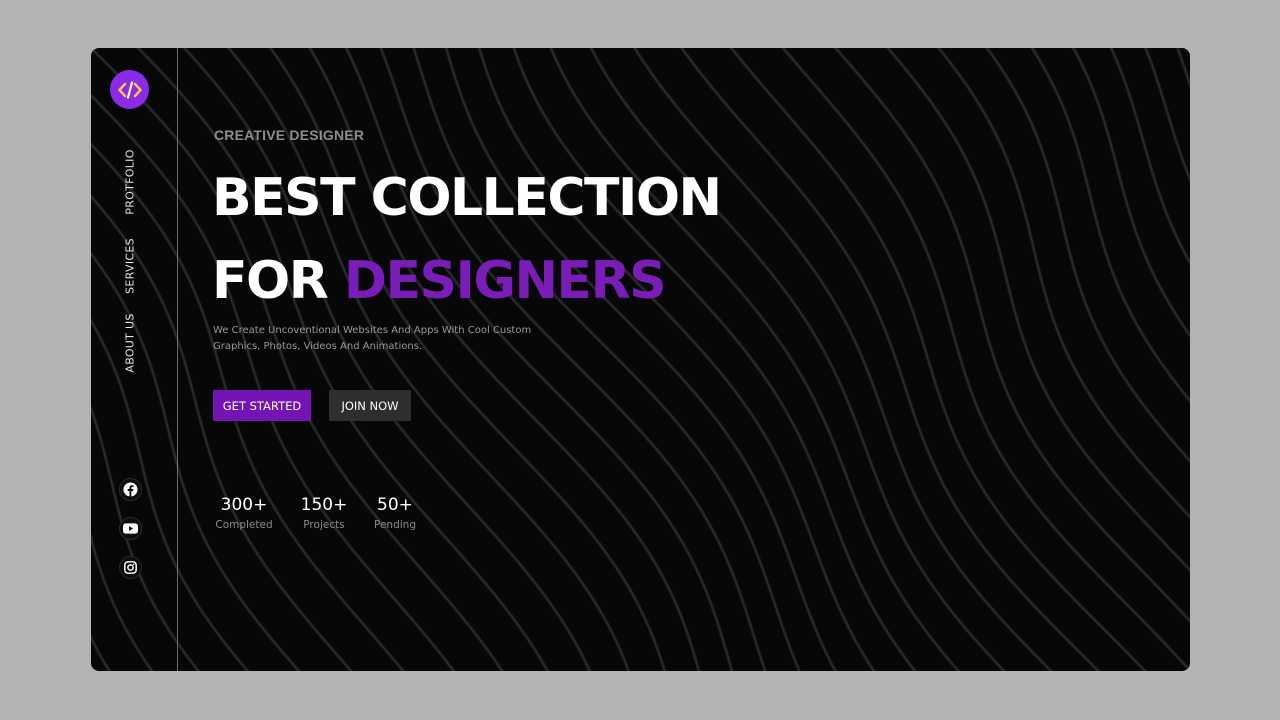 The height and width of the screenshot is (720, 1280). I want to click on stat-completed: 300+ Completed, so click(243, 512).